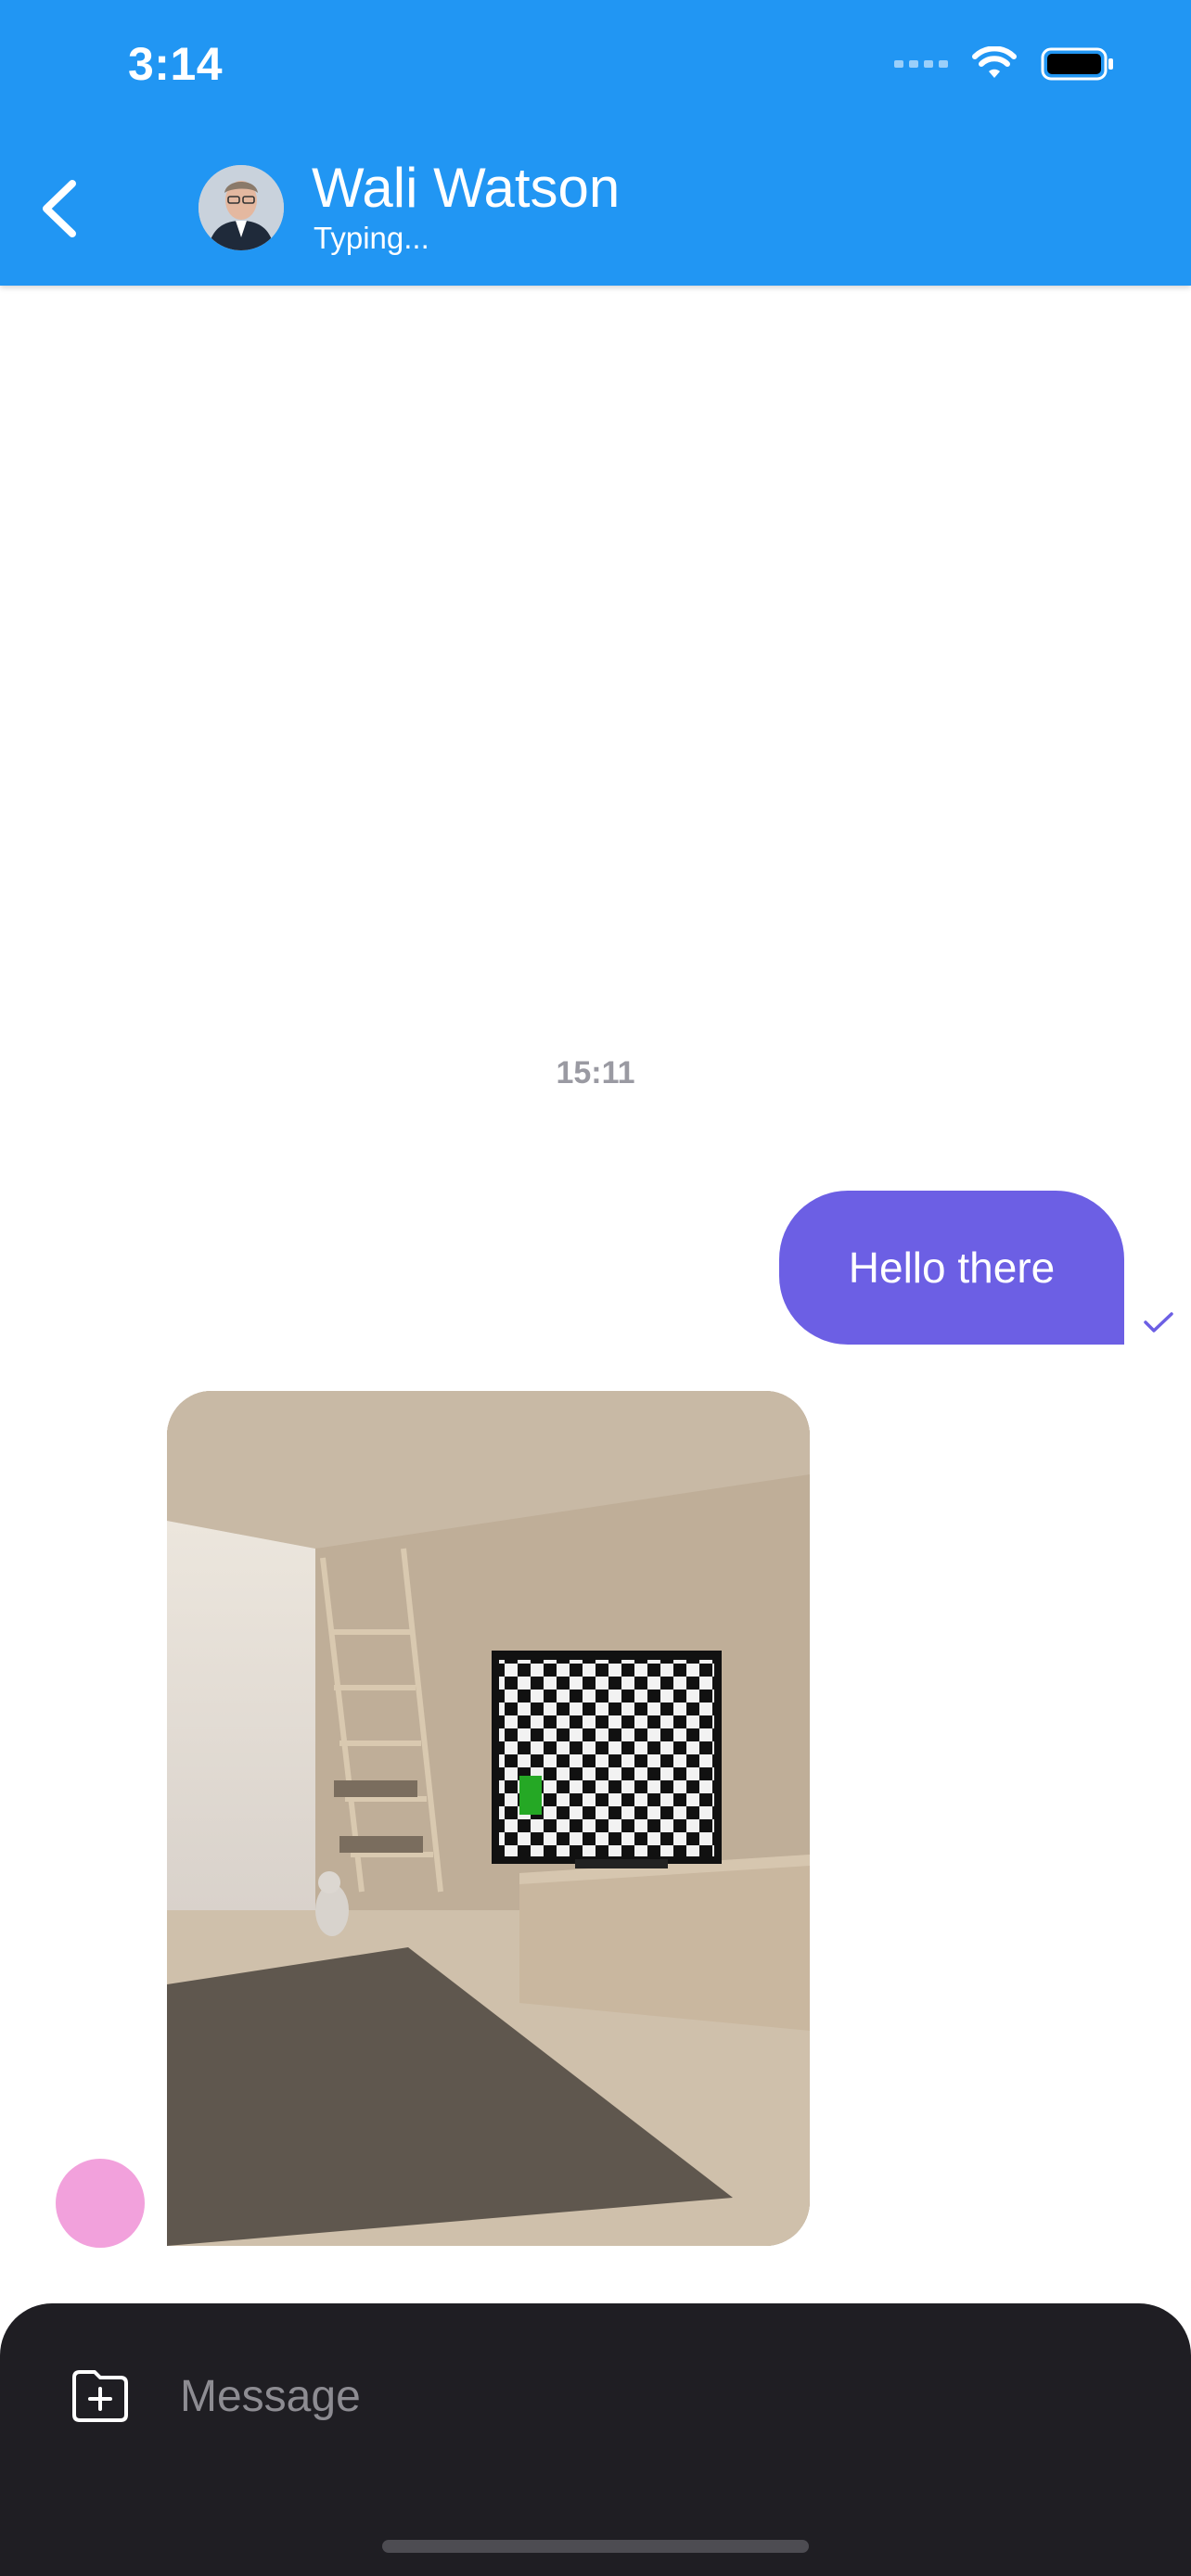 The width and height of the screenshot is (1191, 2576). I want to click on status-time: 3:14, so click(176, 64).